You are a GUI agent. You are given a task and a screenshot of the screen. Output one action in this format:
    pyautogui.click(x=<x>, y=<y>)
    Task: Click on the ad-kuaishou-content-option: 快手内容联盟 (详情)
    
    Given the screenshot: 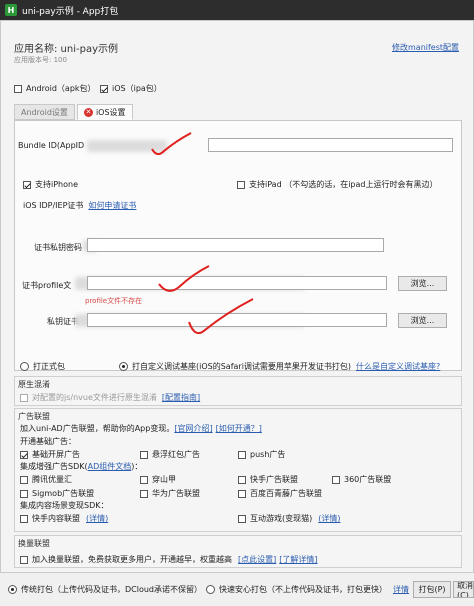 What is the action you would take?
    pyautogui.click(x=64, y=518)
    